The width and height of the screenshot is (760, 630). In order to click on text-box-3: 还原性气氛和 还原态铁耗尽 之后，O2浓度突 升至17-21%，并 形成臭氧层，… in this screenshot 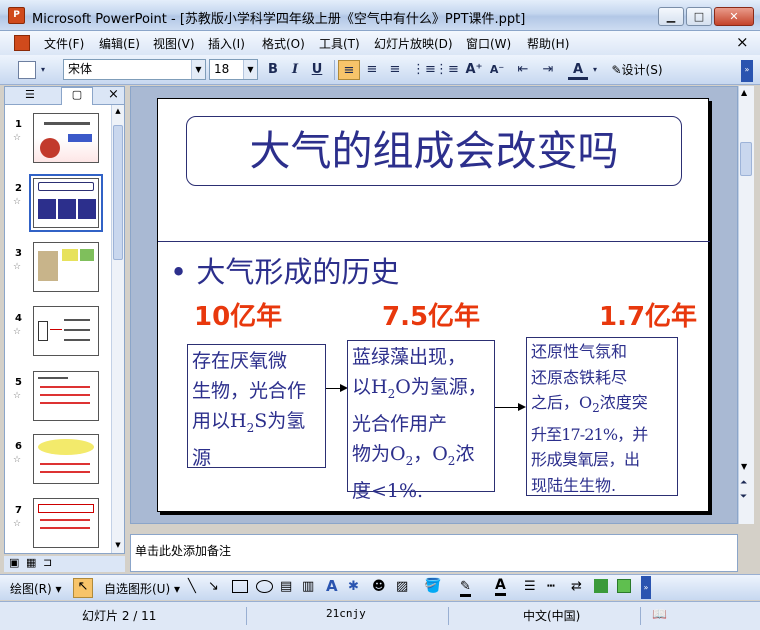, I will do `click(602, 416)`.